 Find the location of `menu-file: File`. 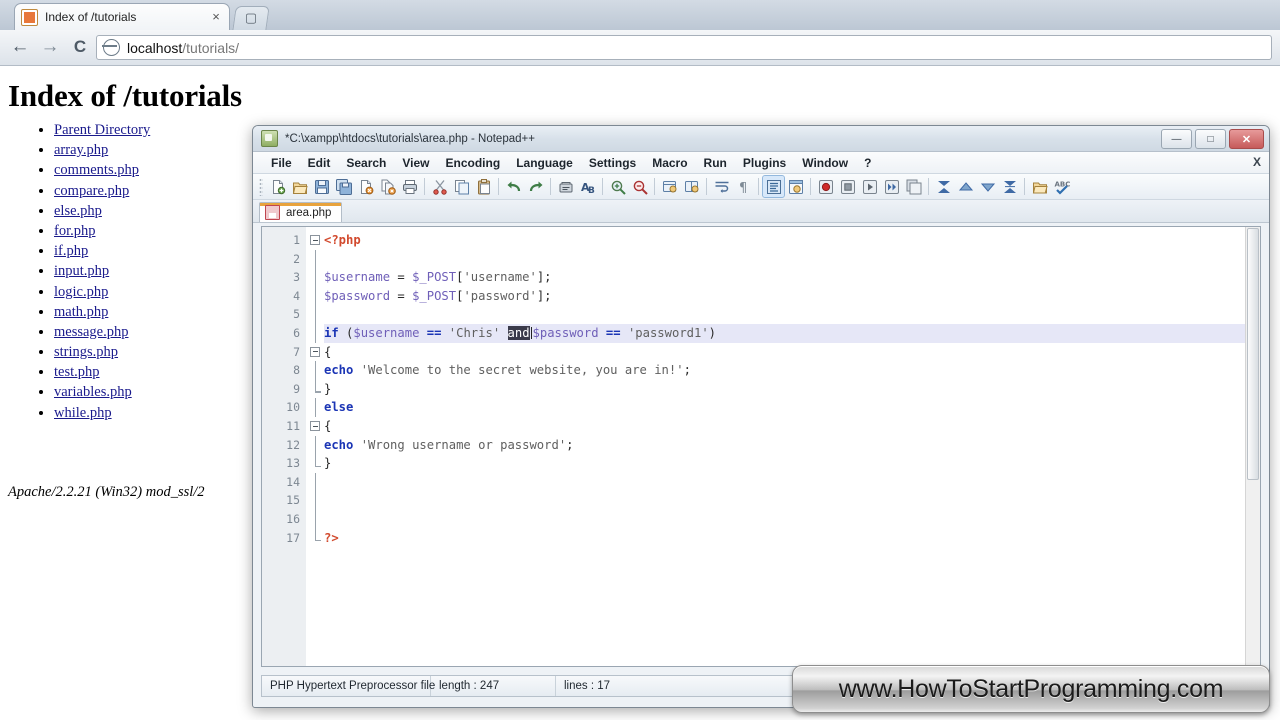

menu-file: File is located at coordinates (281, 163).